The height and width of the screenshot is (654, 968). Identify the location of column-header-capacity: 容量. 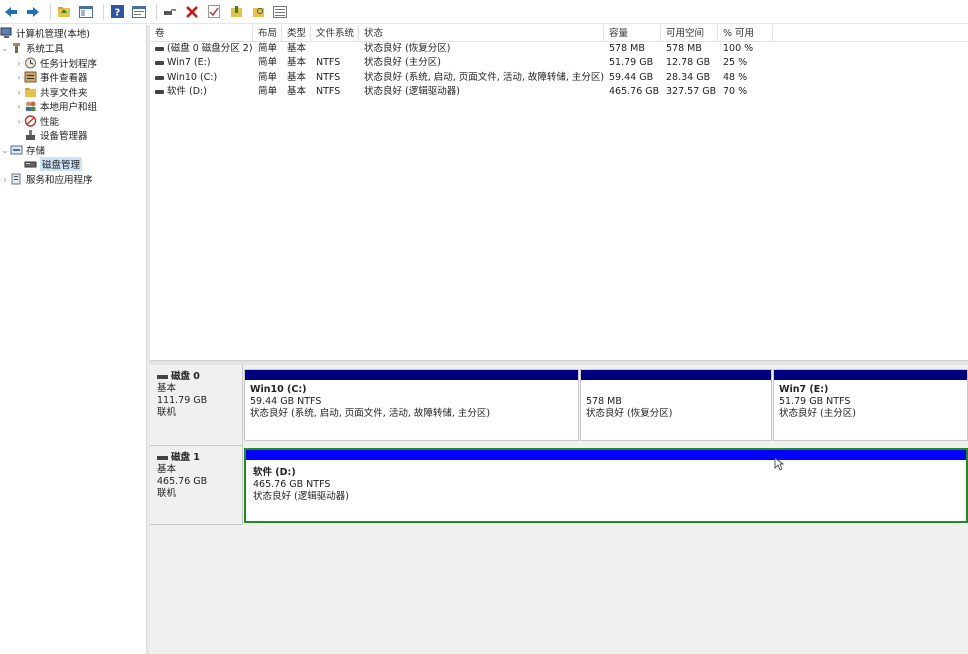
(632, 33).